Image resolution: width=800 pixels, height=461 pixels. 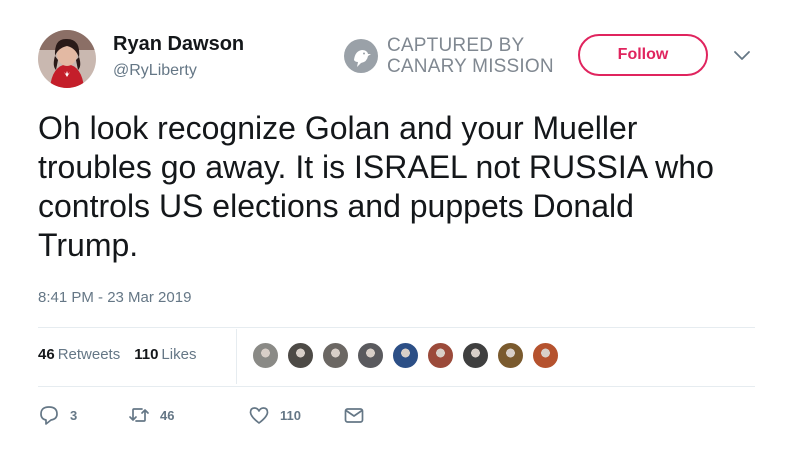 I want to click on stats-divider, so click(x=236, y=356).